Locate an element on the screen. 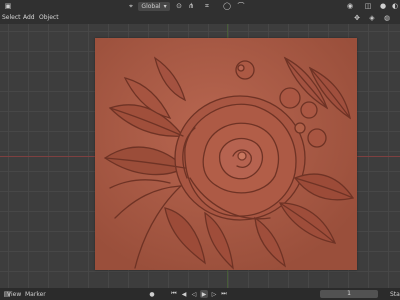 This screenshot has height=300, width=400. viewport-shading-icon: ◈ is located at coordinates (372, 18).